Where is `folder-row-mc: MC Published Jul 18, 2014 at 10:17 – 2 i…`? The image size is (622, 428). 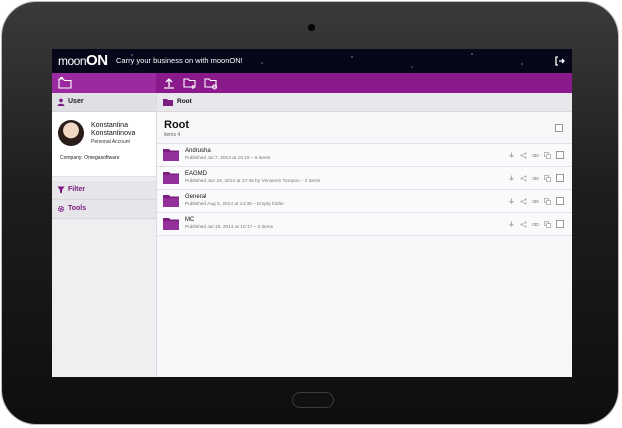 folder-row-mc: MC Published Jul 18, 2014 at 10:17 – 2 i… is located at coordinates (364, 224).